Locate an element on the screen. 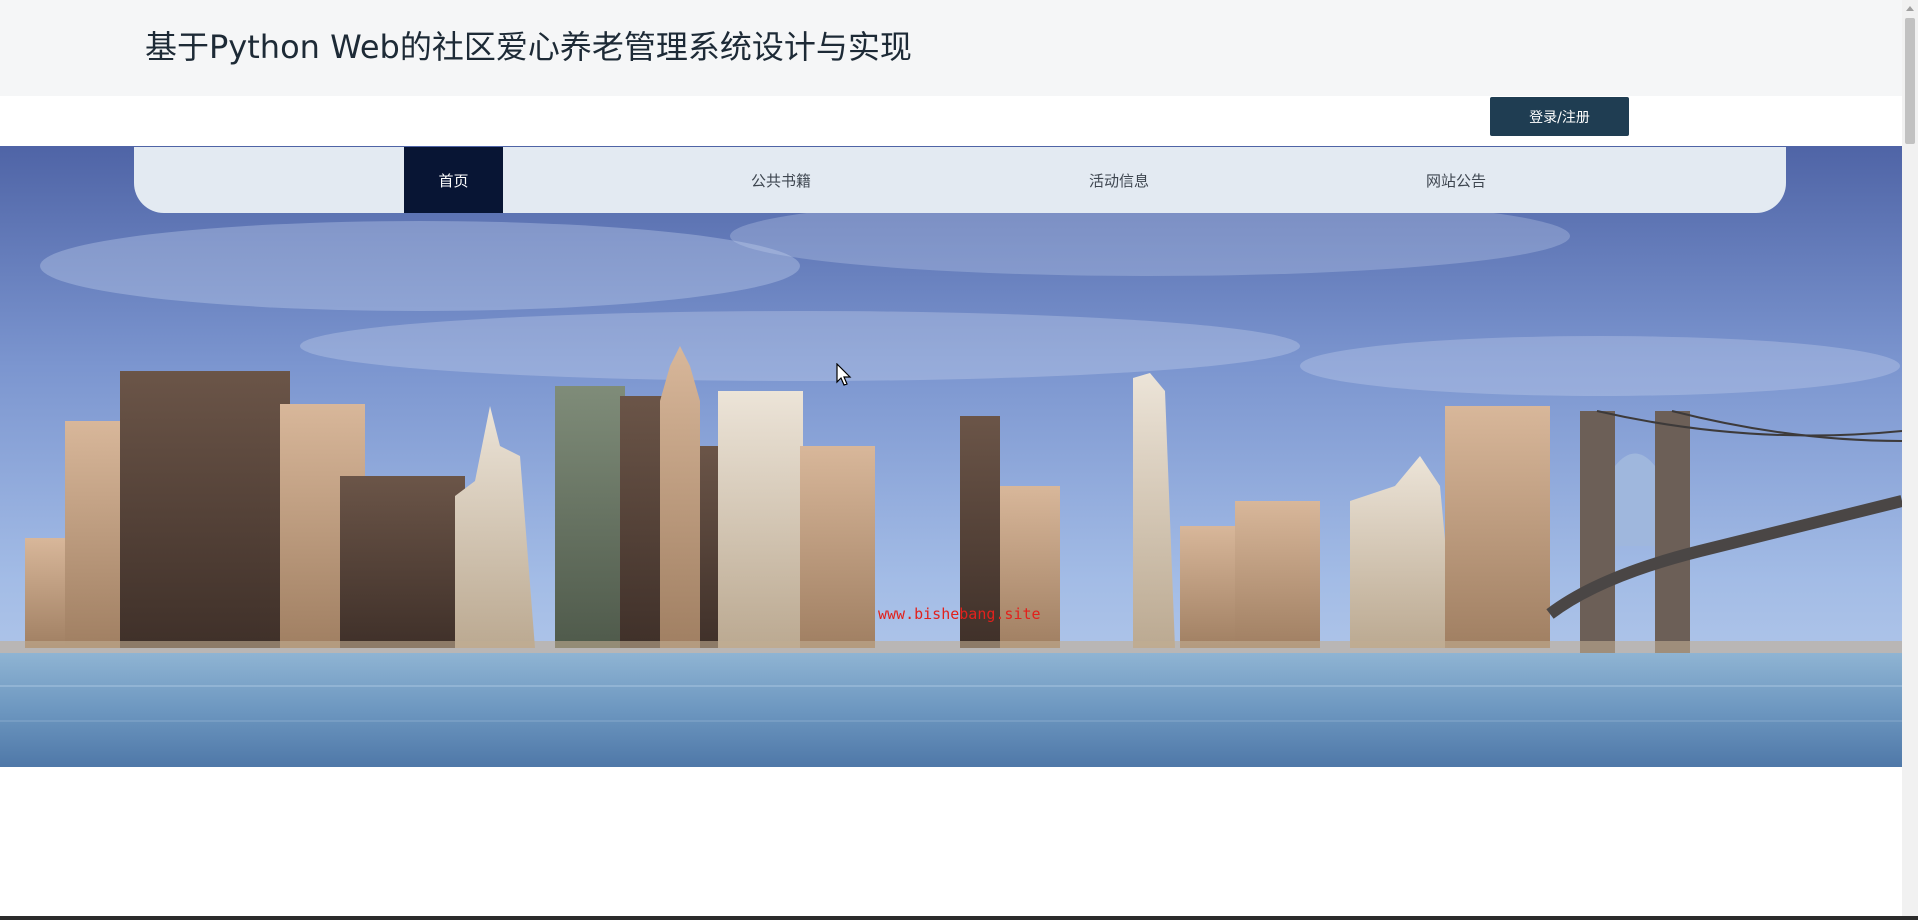  main-nav: 首页 公共书籍 活动信息 网站公告 is located at coordinates (960, 180).